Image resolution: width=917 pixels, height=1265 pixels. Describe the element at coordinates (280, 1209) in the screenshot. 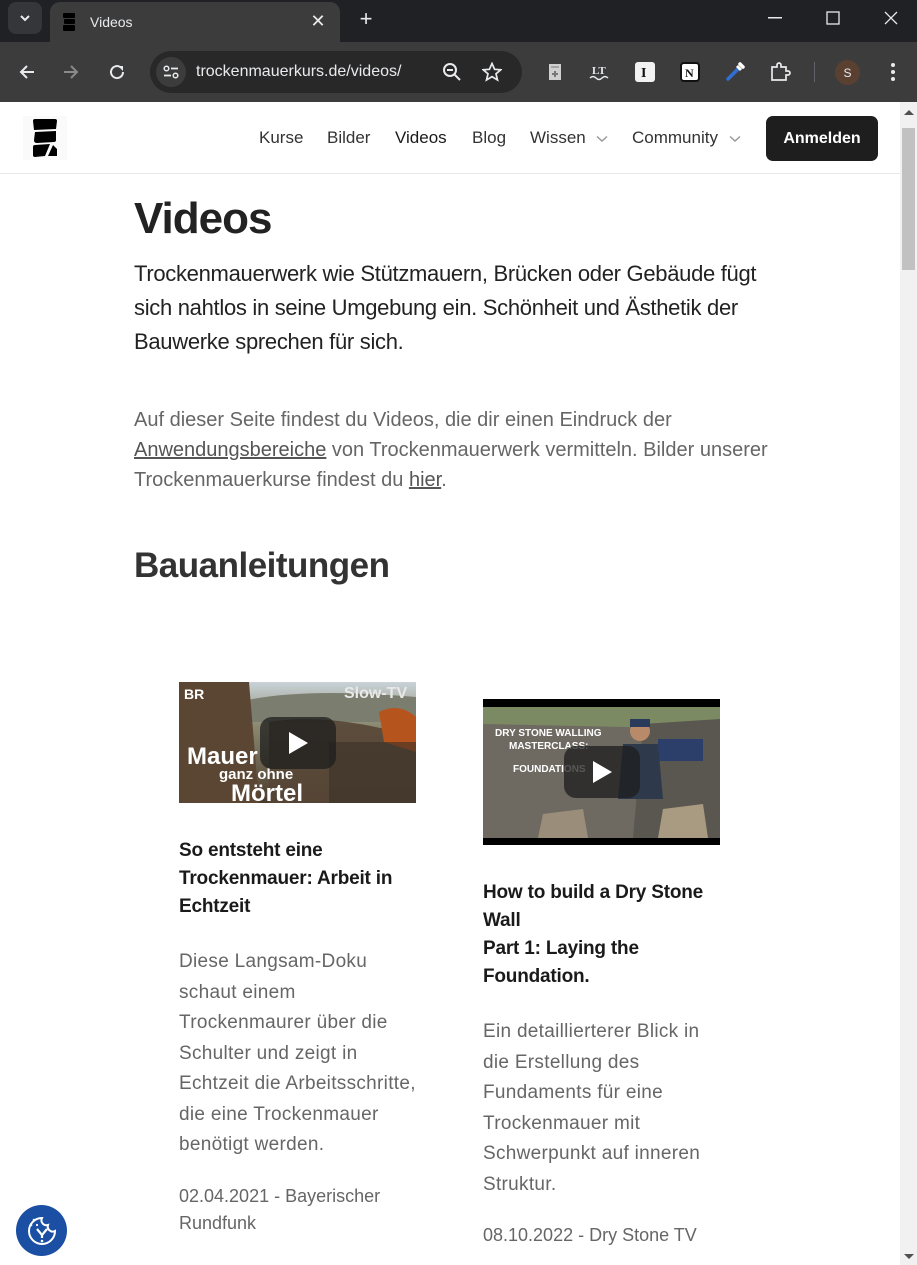

I see `video-meta: 02.04.2021 - Bayerischer Rundfunk` at that location.